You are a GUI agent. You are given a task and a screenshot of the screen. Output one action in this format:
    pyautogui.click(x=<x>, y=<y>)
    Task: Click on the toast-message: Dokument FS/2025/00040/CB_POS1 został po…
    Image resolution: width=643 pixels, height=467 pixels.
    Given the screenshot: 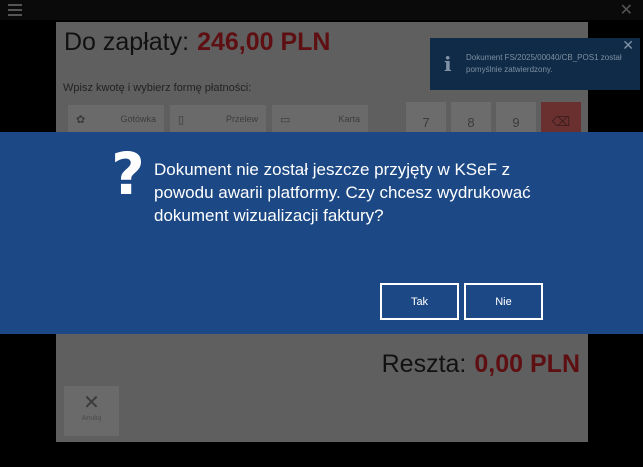 What is the action you would take?
    pyautogui.click(x=544, y=63)
    